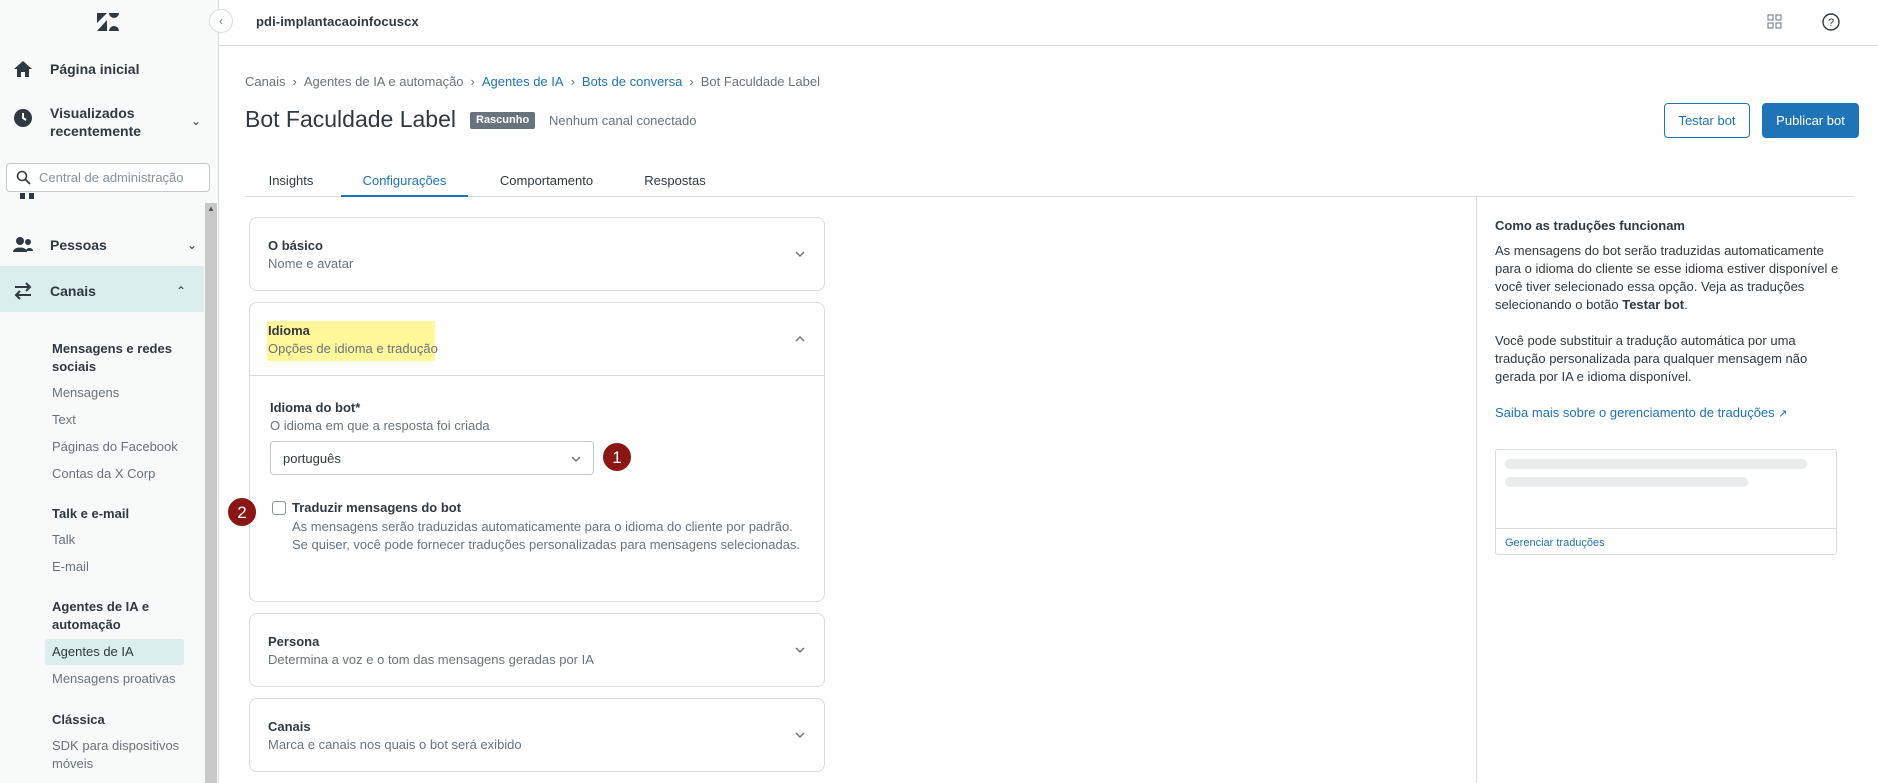  I want to click on card-language-subtitle: Opções de idioma e tradução, so click(353, 348).